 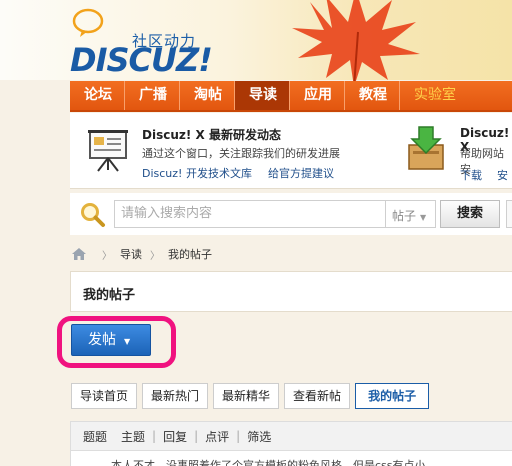 I want to click on nav-item-apps: 应用, so click(x=317, y=95).